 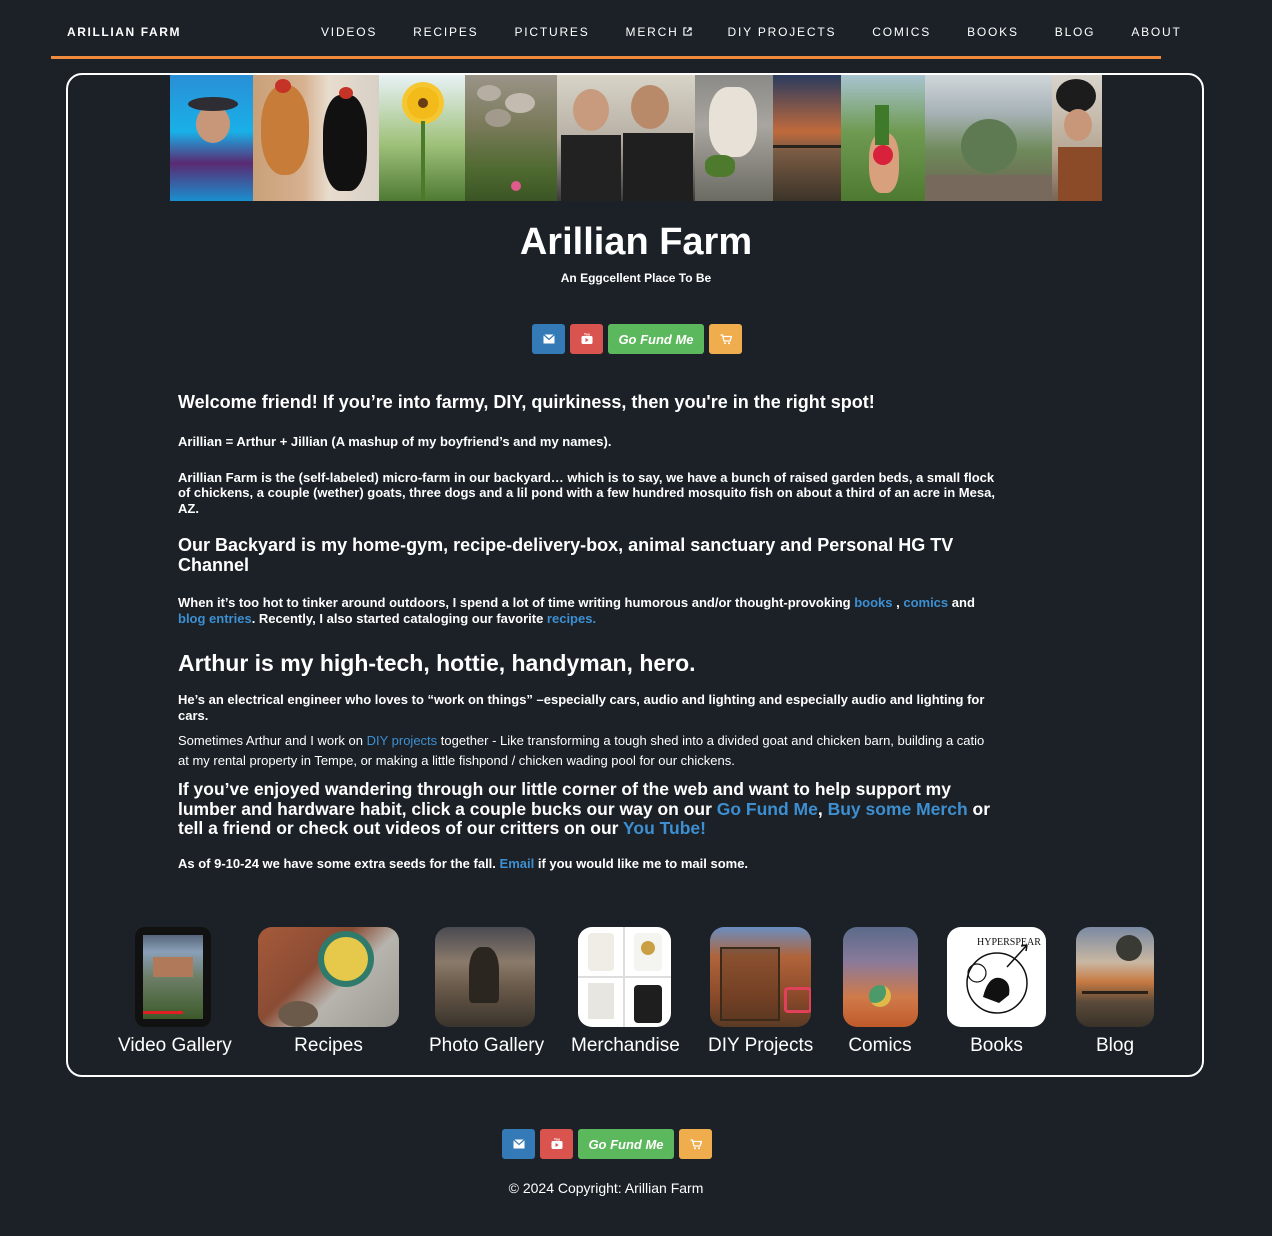 What do you see at coordinates (173, 977) in the screenshot?
I see `video-gallery-thumbnail` at bounding box center [173, 977].